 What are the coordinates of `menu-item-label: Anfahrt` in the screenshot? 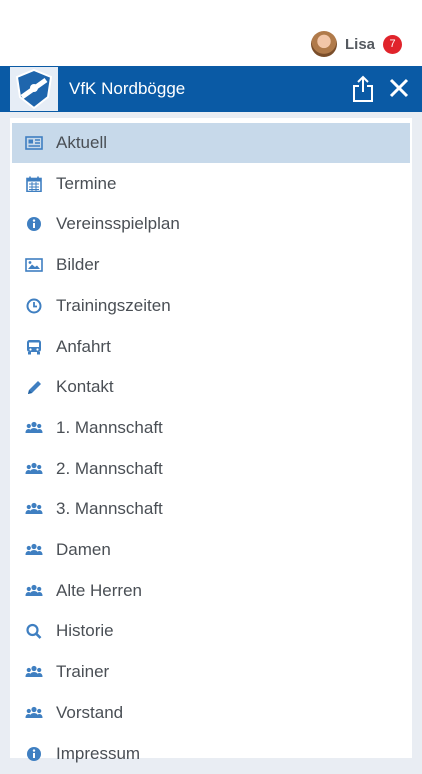 It's located at (83, 346).